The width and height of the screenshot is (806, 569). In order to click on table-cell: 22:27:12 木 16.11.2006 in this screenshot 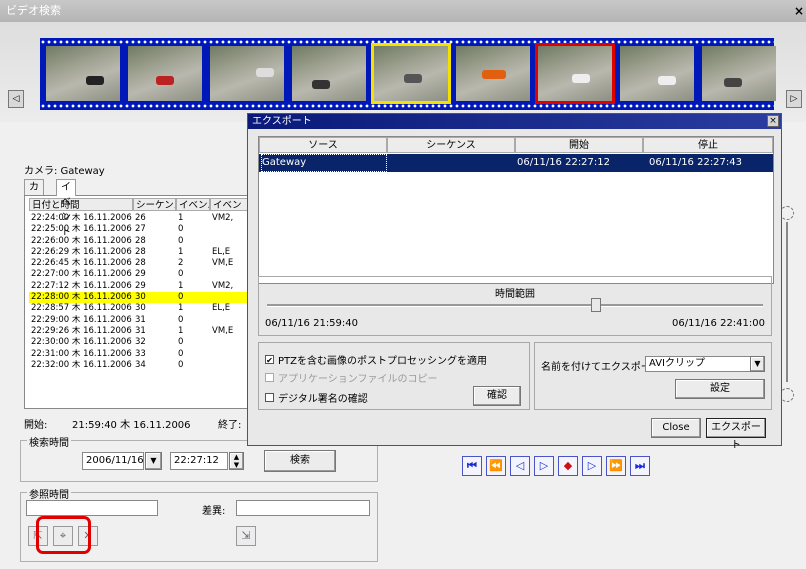, I will do `click(81, 285)`.